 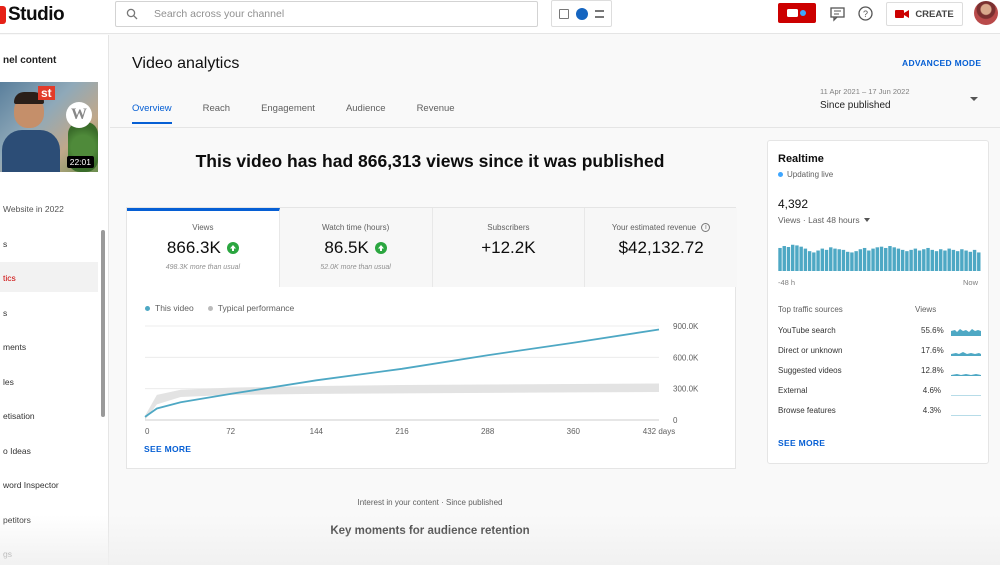 I want to click on create-label: CREATE, so click(x=934, y=14).